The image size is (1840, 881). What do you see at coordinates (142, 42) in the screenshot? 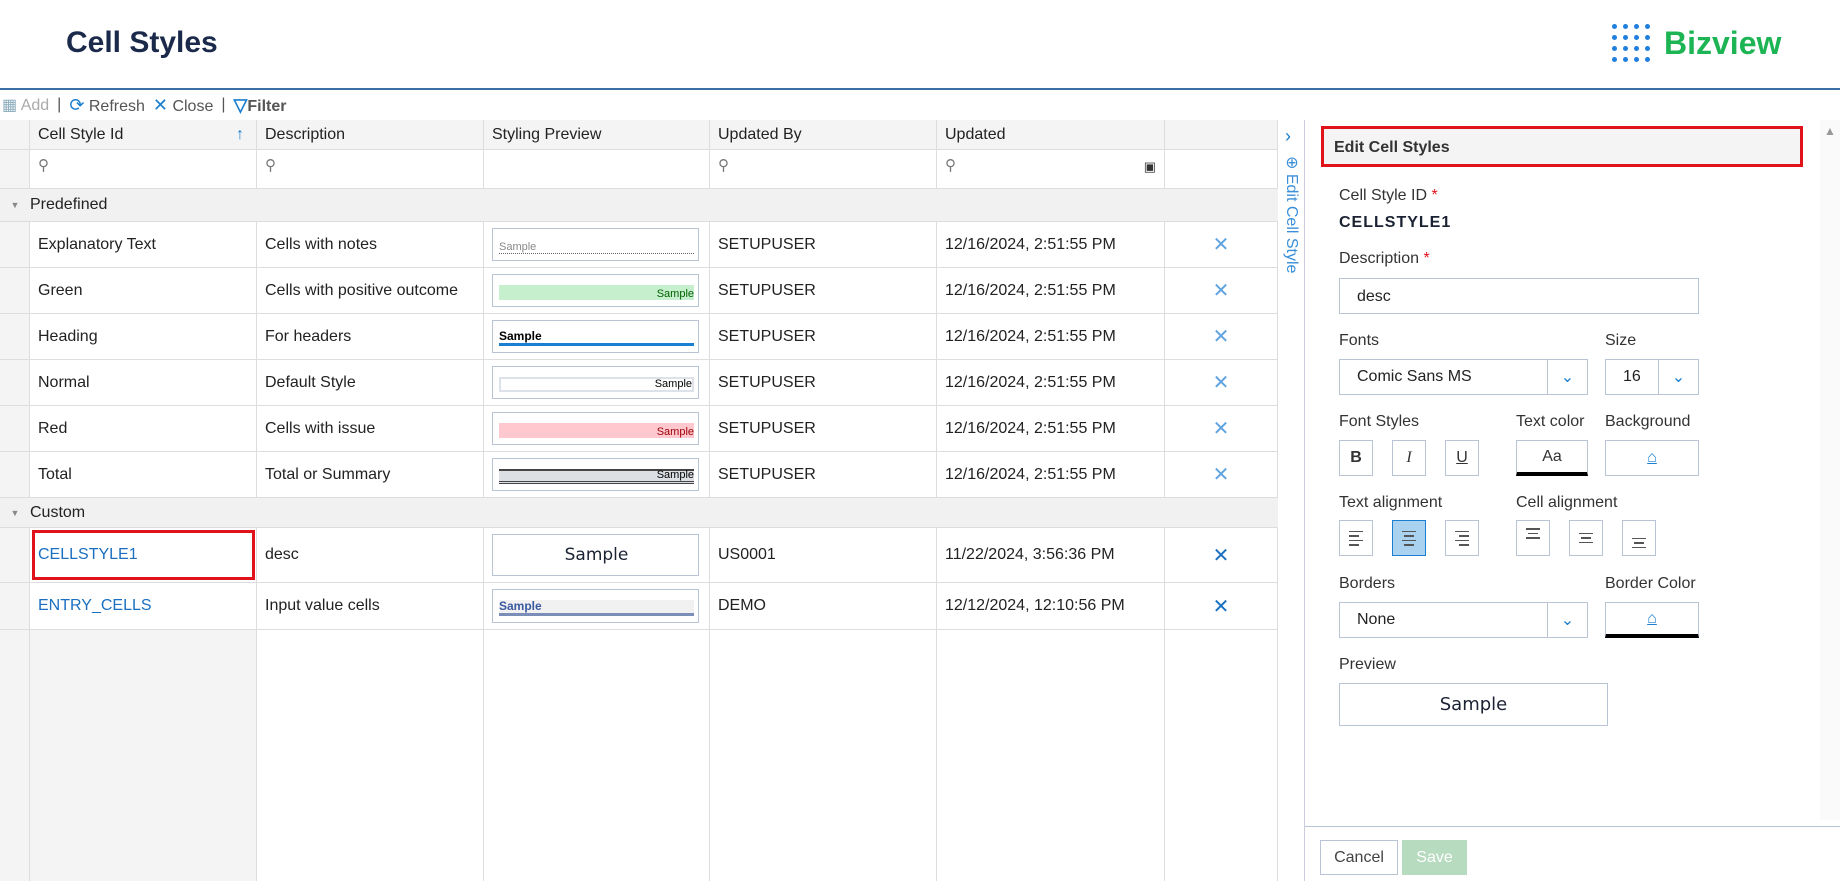
I see `page-title: Cell Styles` at bounding box center [142, 42].